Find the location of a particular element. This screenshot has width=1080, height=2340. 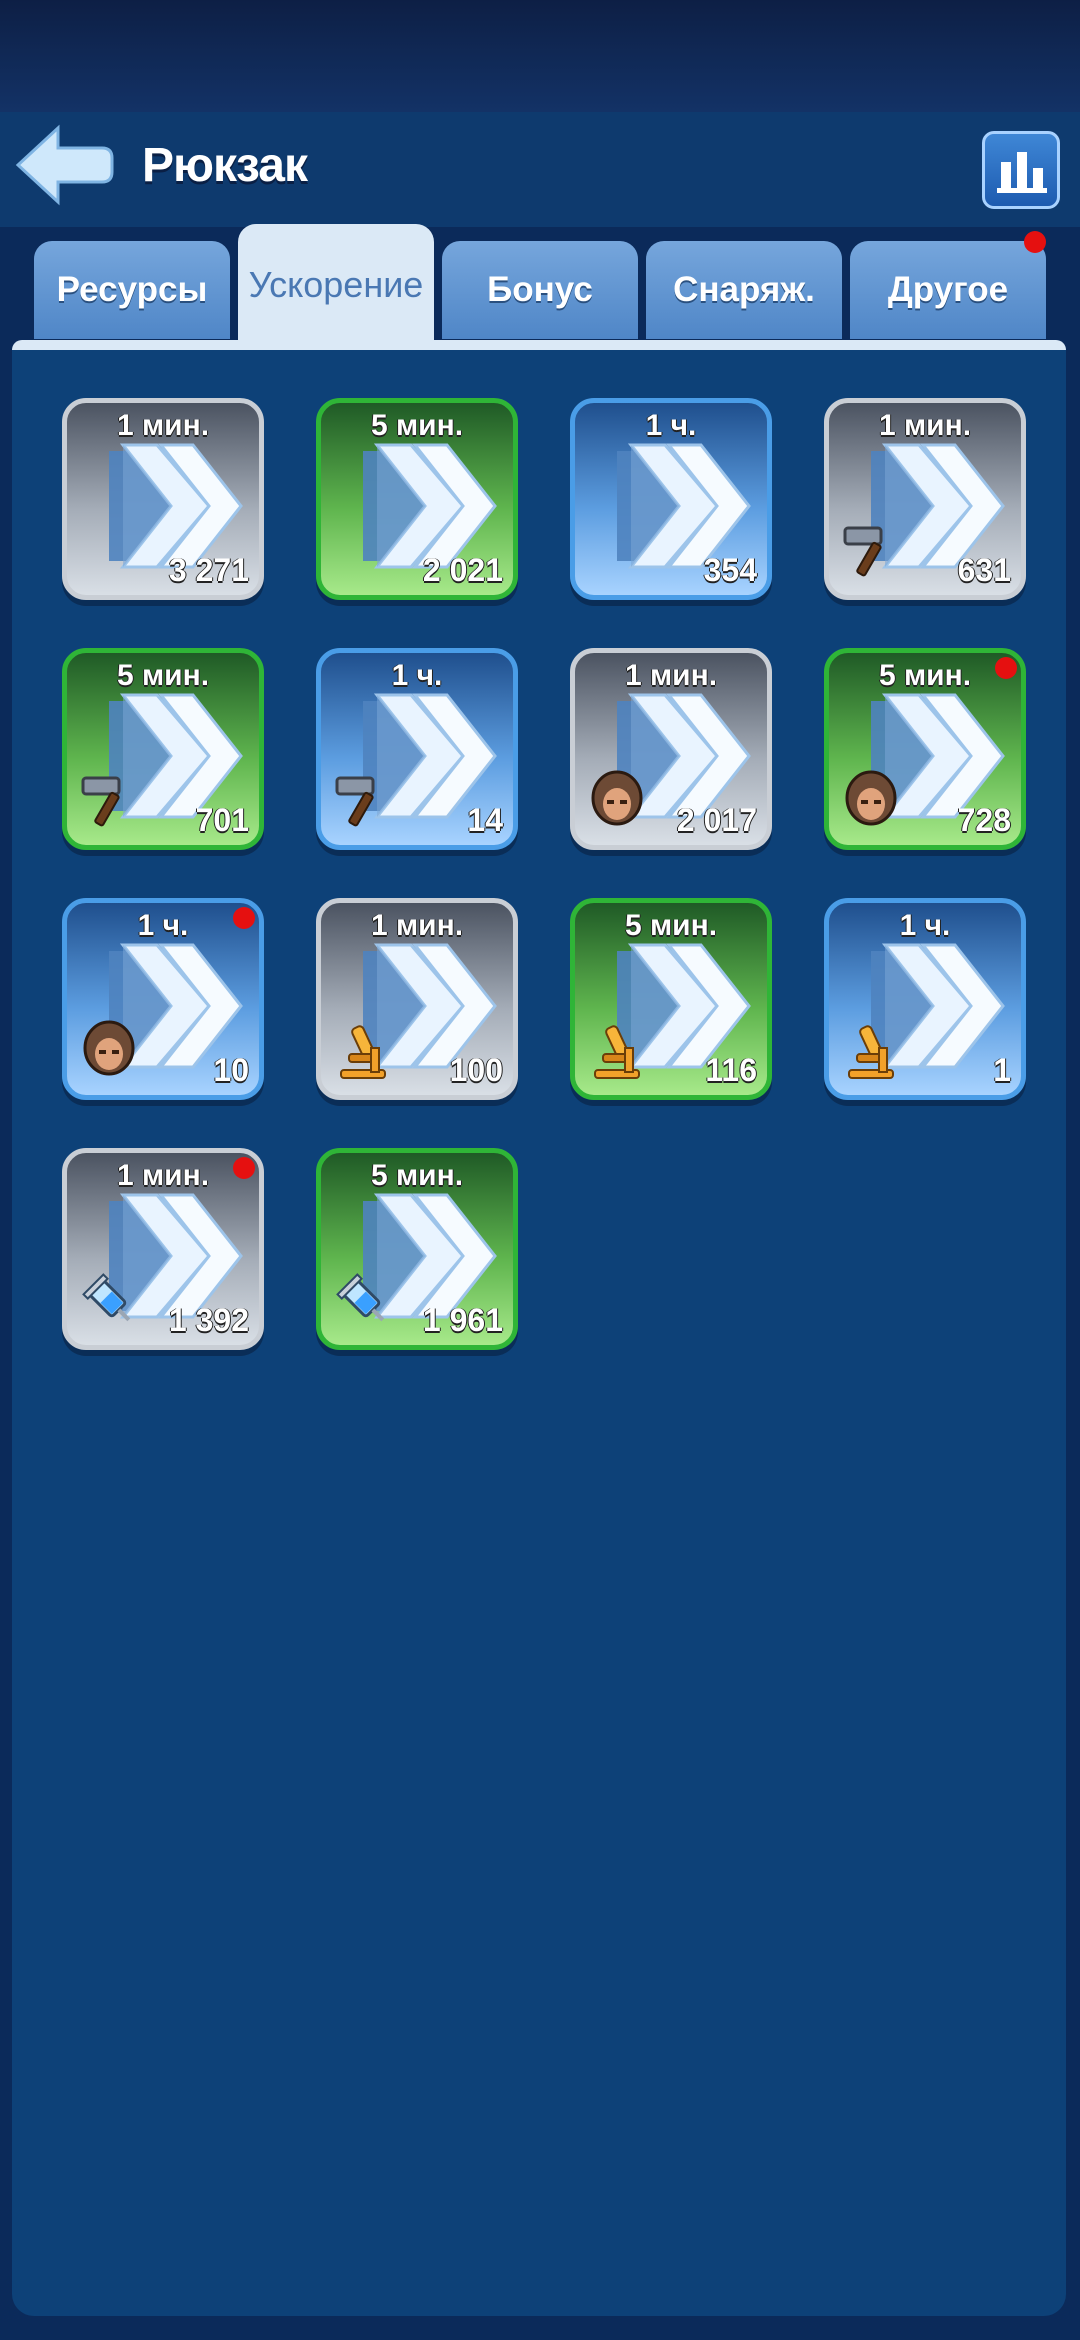

tab-label: Ресурсы is located at coordinates (132, 289).